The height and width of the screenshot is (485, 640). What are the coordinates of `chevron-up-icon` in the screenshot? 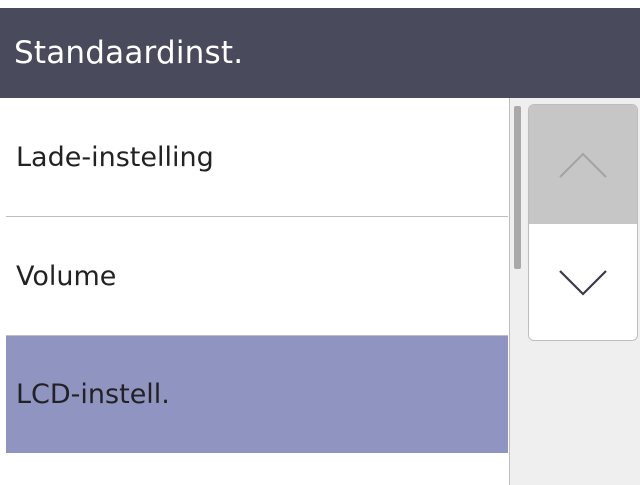 It's located at (583, 165).